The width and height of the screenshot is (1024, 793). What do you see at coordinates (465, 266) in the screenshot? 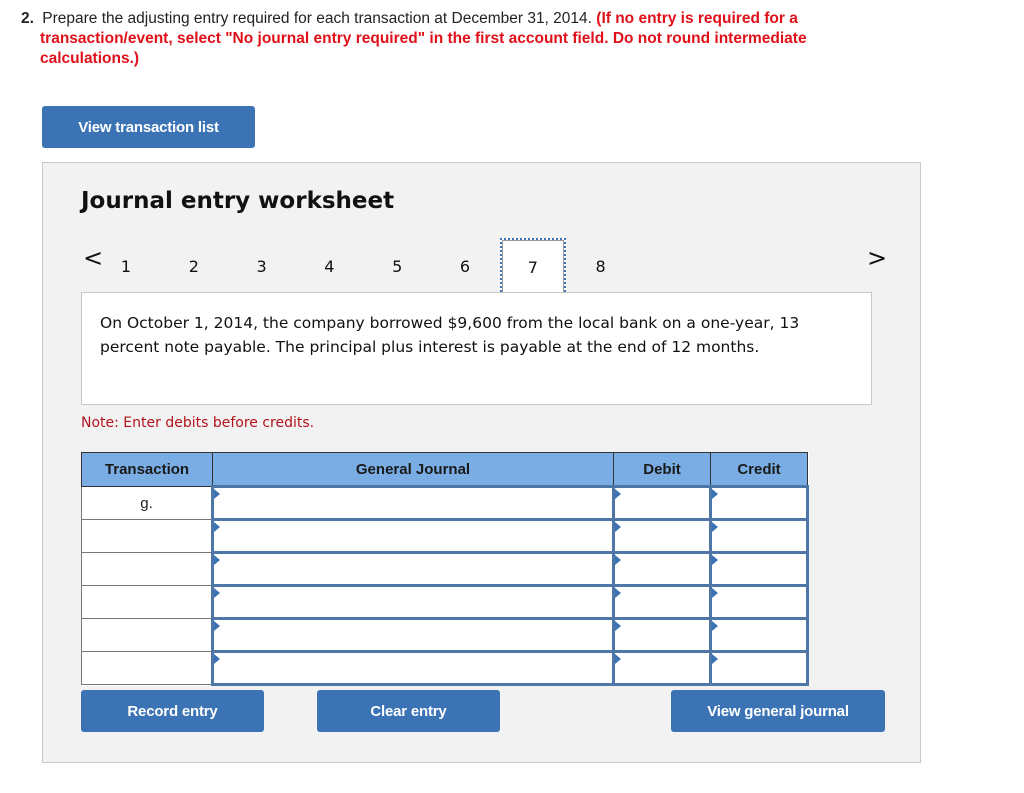
I see `page-tab-6: 6` at bounding box center [465, 266].